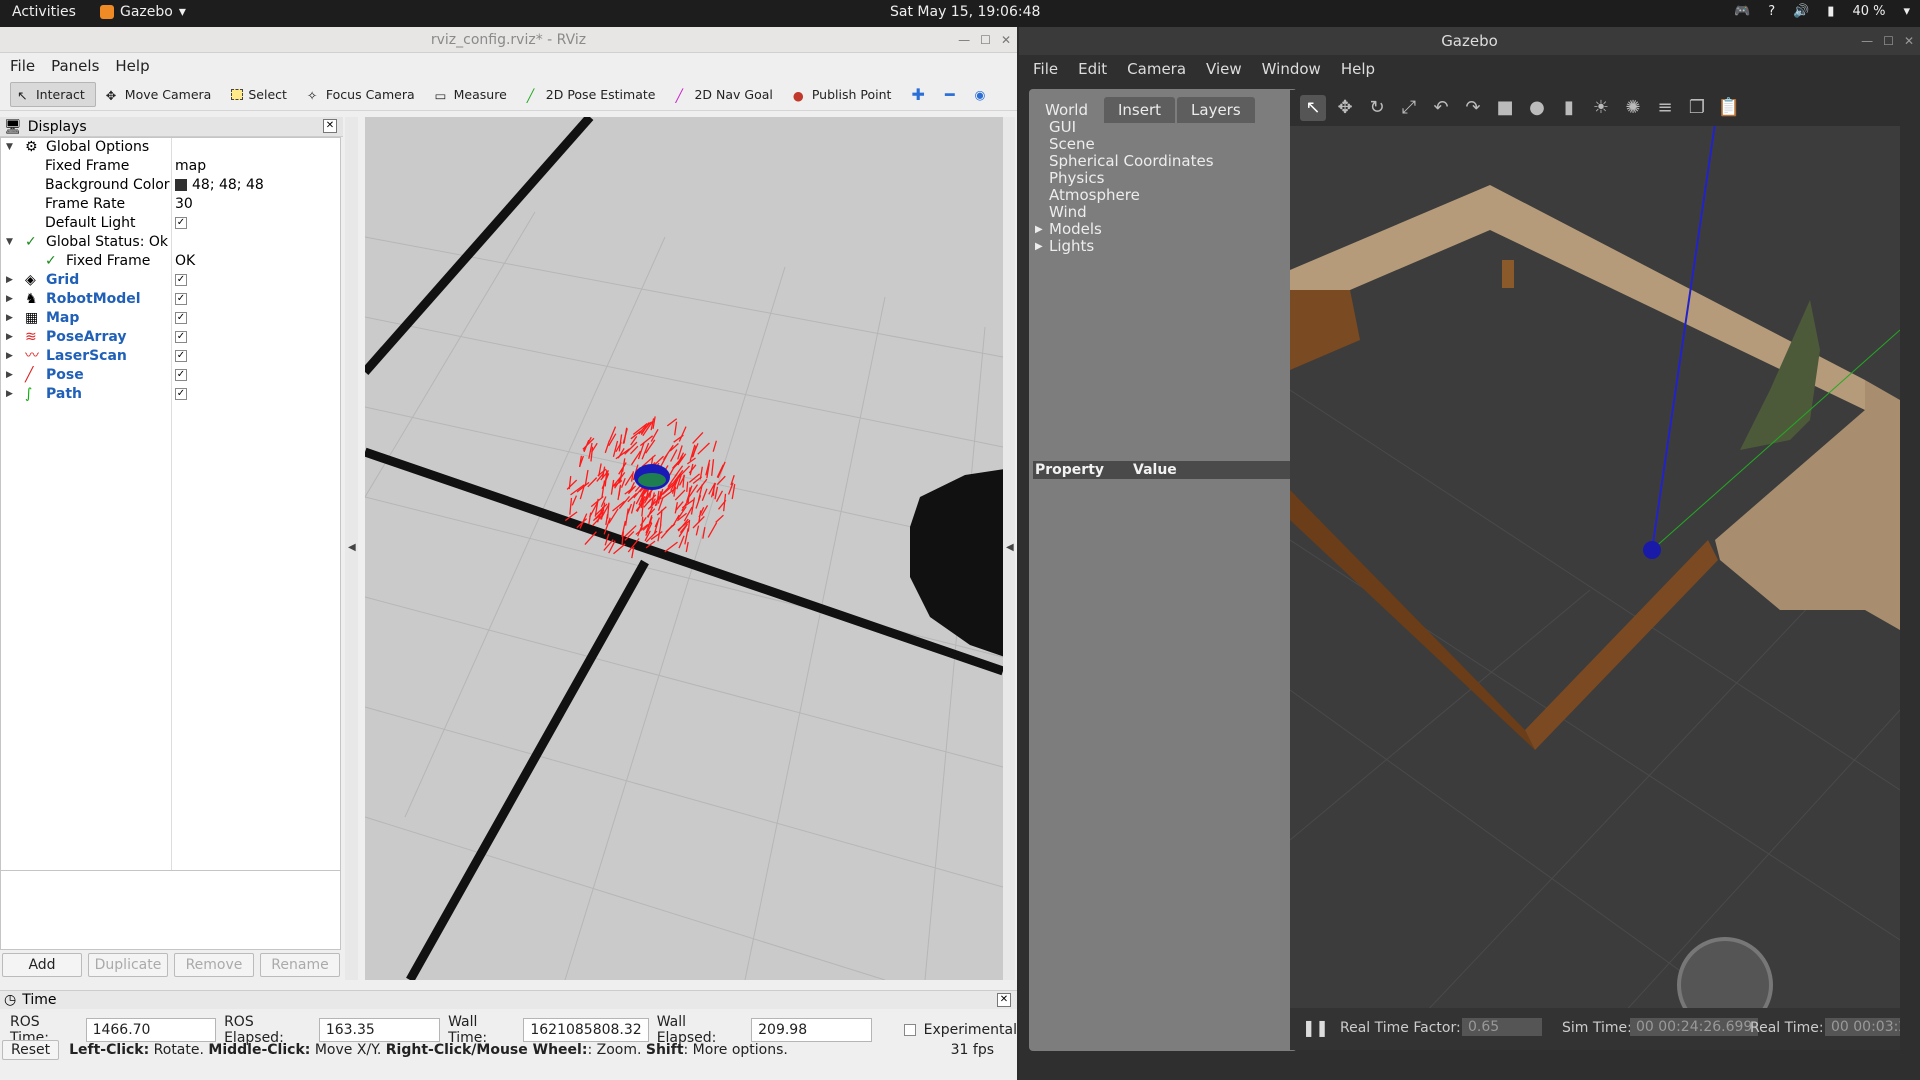 This screenshot has height=1080, width=1920. I want to click on paste-icon: 📋, so click(1729, 108).